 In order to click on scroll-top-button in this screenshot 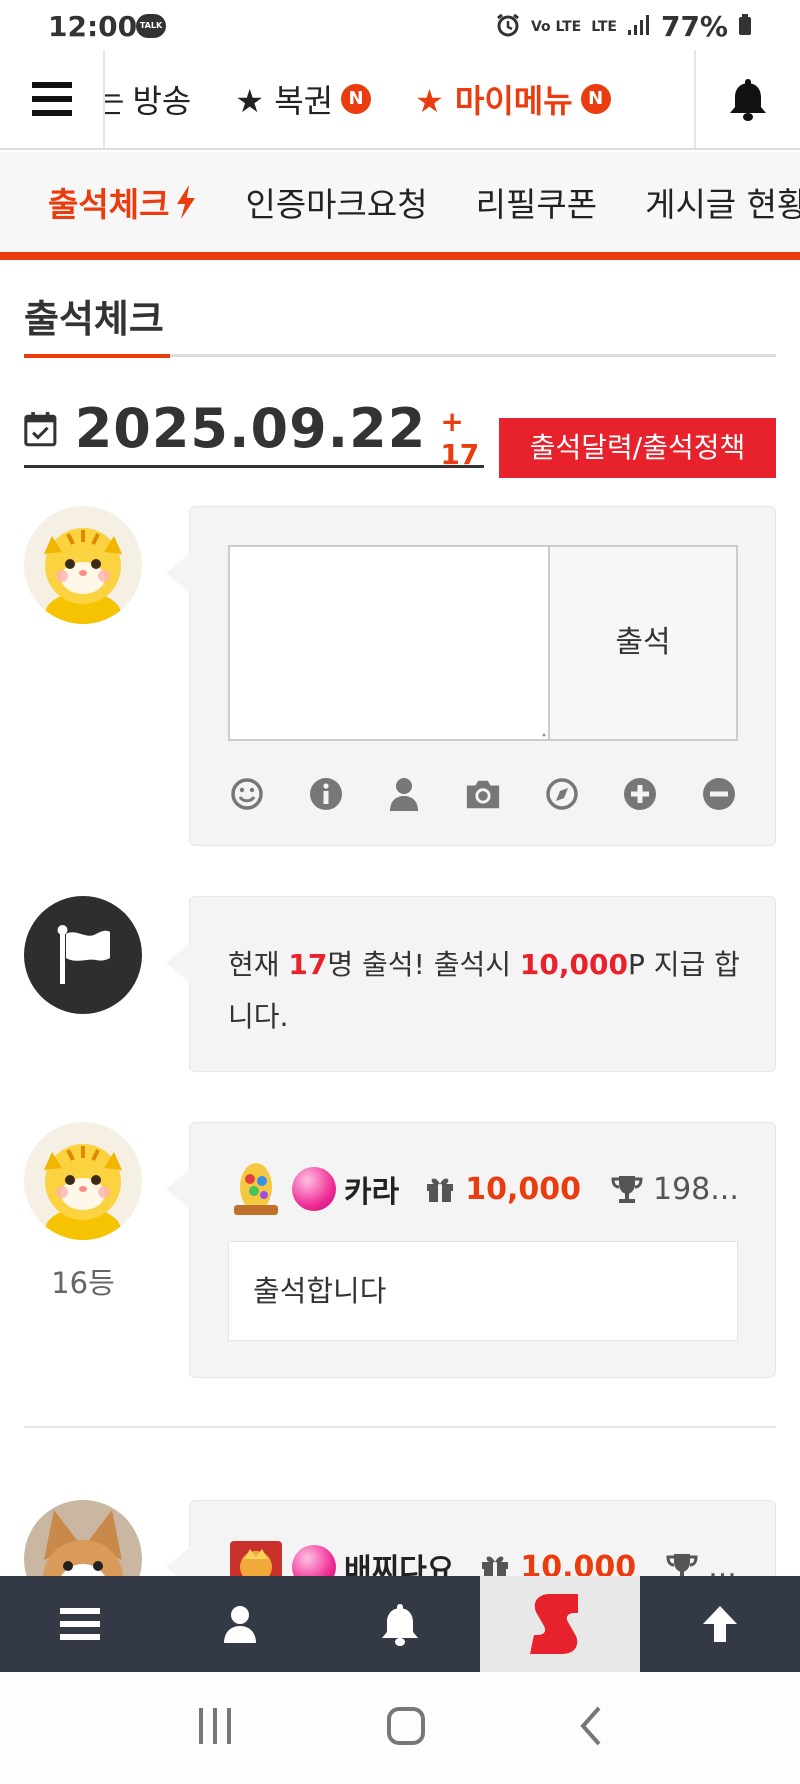, I will do `click(720, 1624)`.